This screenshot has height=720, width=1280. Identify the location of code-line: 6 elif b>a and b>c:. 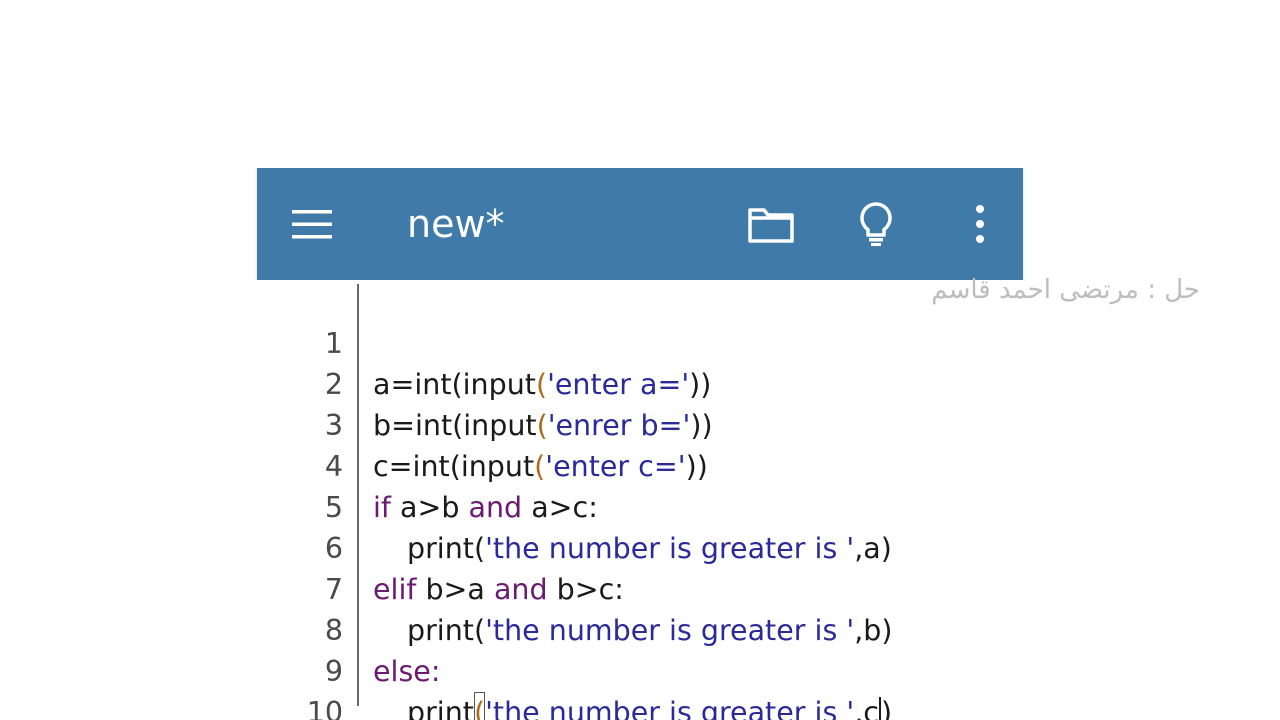
(440, 546).